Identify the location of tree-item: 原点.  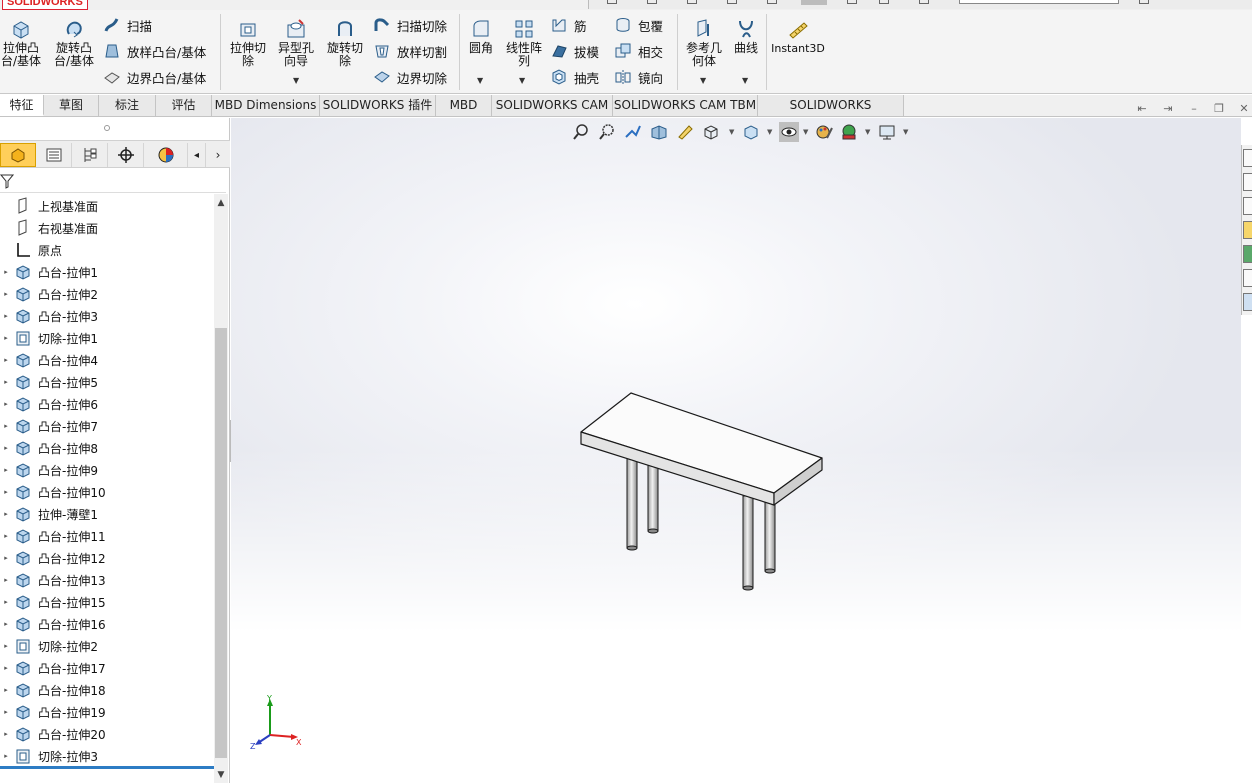
(107, 250).